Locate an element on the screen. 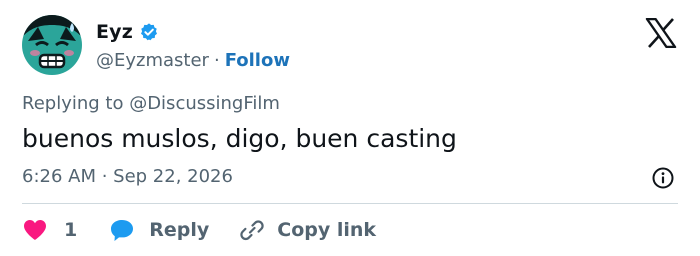 The width and height of the screenshot is (700, 256). reply-bubble-icon is located at coordinates (122, 230).